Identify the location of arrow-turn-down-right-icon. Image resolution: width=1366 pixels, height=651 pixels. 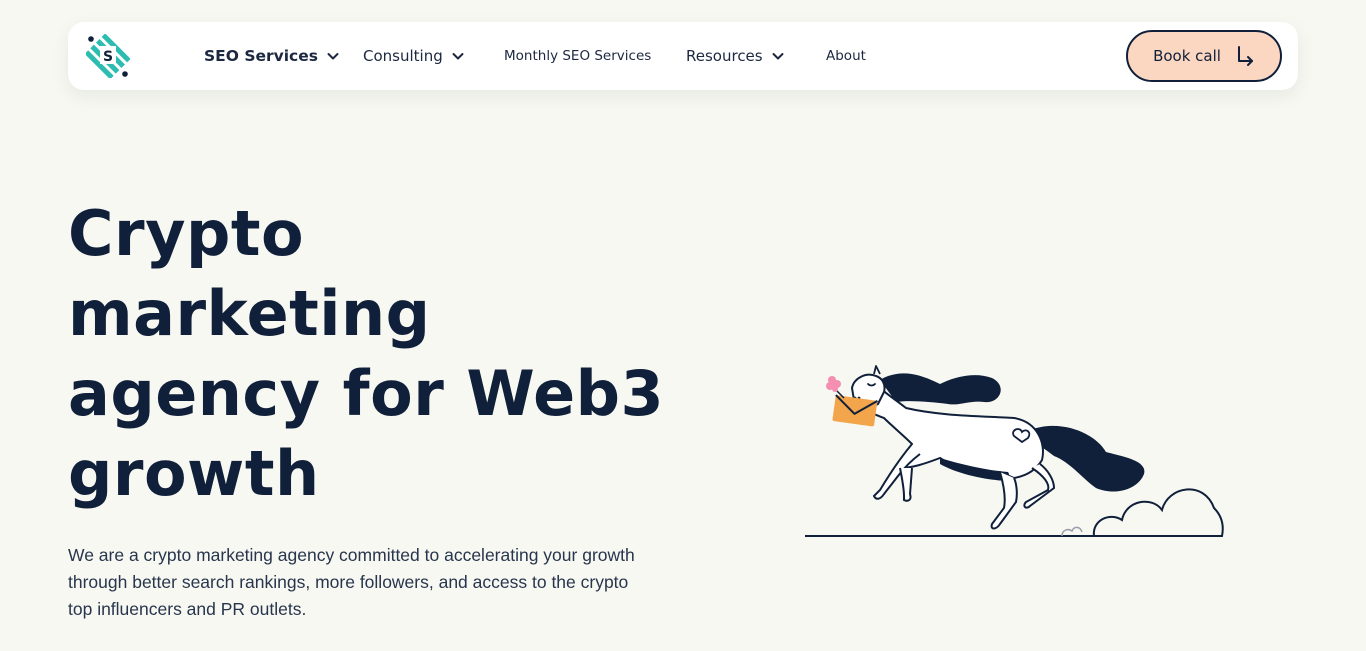
(1245, 56).